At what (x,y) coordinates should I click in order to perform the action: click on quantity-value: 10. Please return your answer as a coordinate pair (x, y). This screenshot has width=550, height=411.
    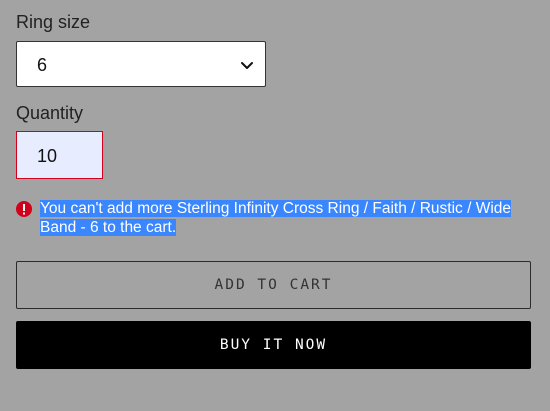
    Looking at the image, I should click on (47, 156).